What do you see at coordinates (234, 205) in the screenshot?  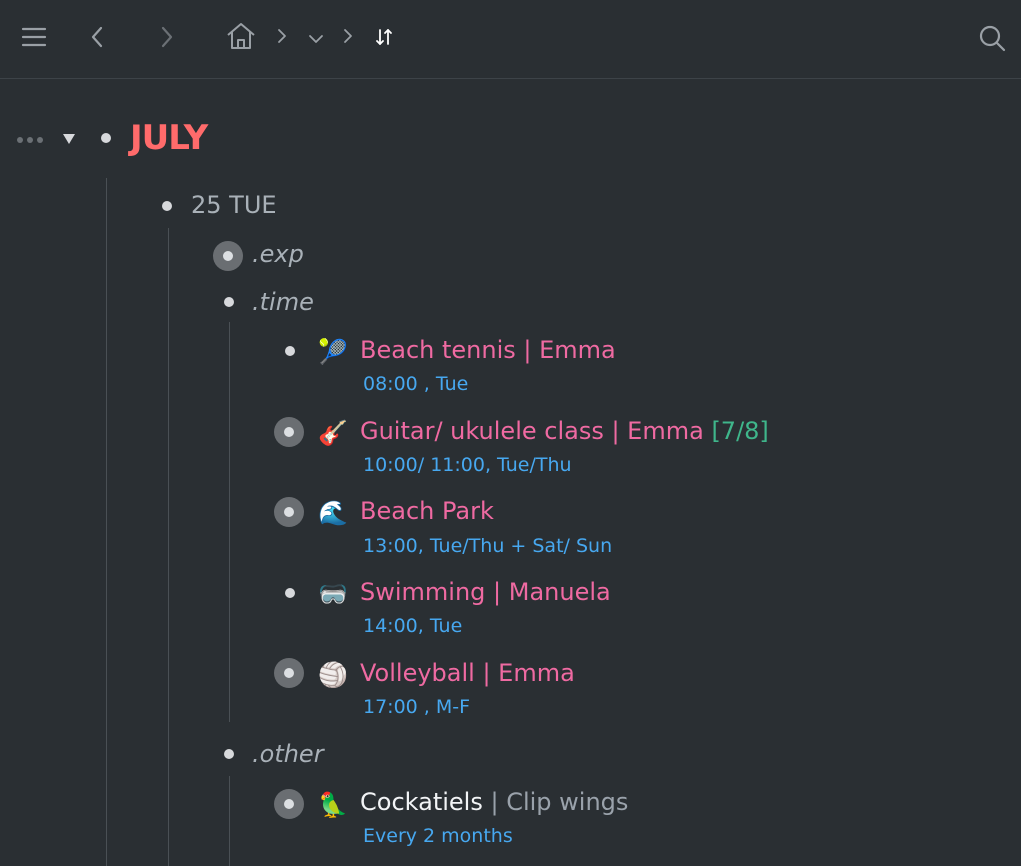 I see `day-label: 25 TUE` at bounding box center [234, 205].